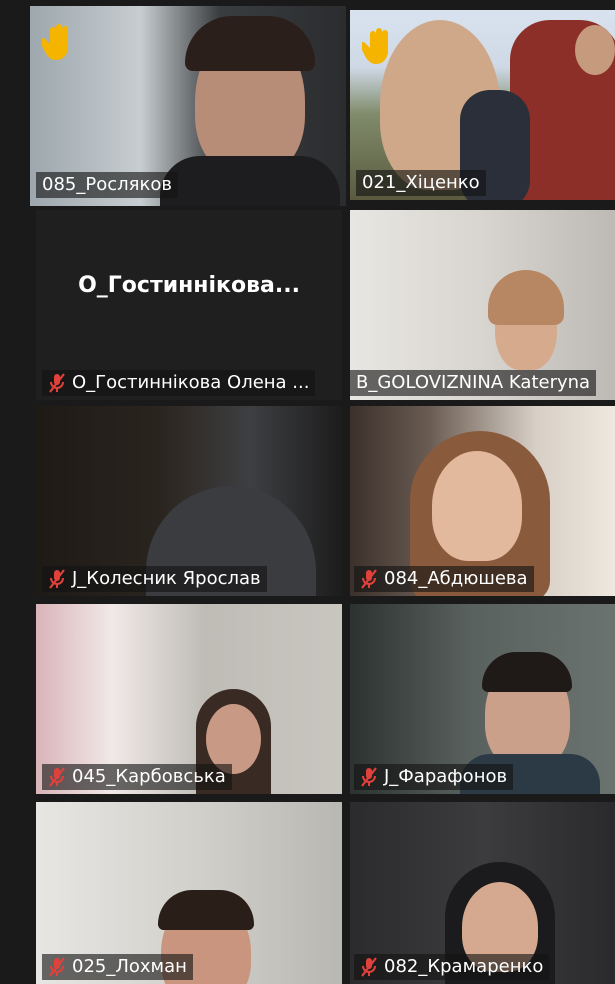 This screenshot has width=615, height=984. I want to click on participant-name-tag: J_Фарафонов, so click(434, 777).